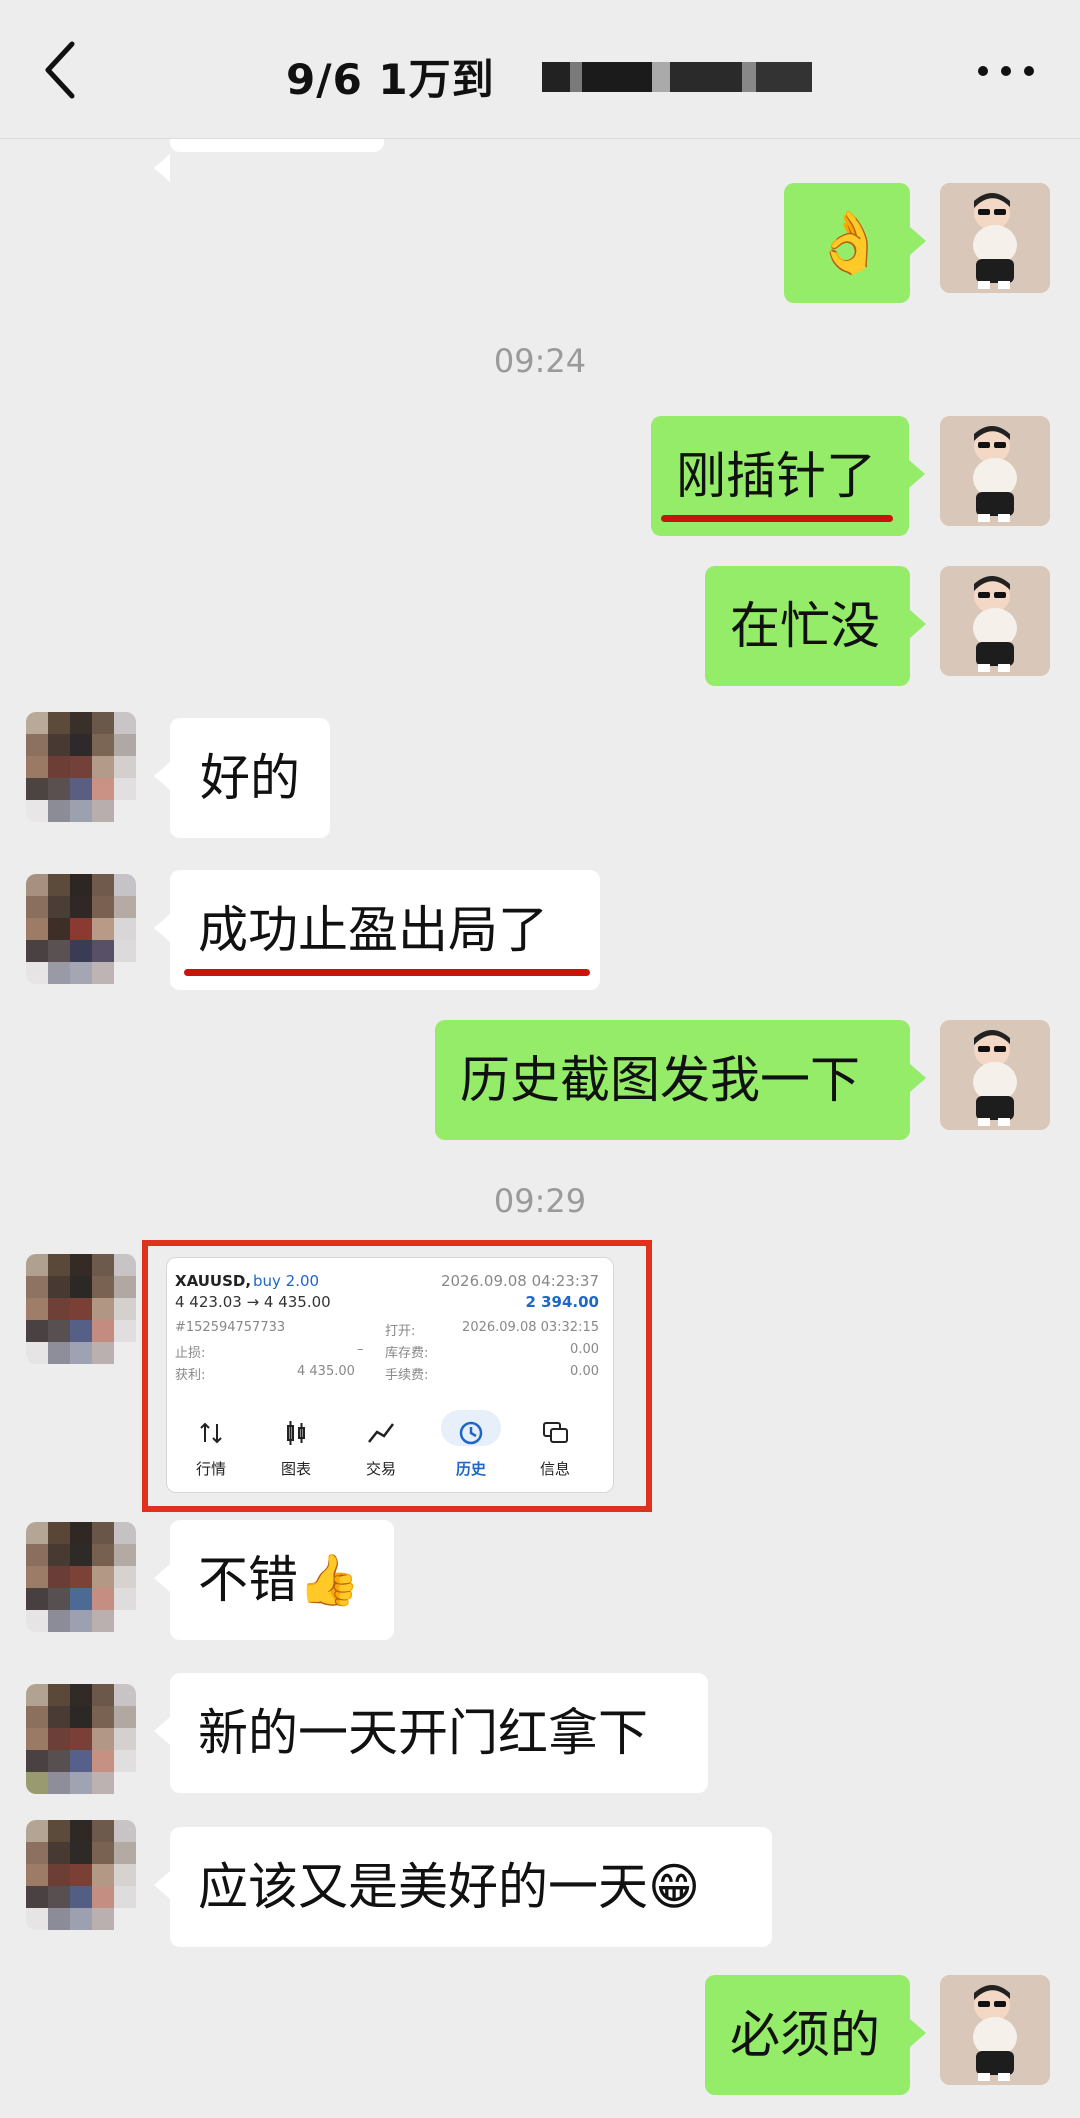 This screenshot has height=2118, width=1080. Describe the element at coordinates (62, 70) in the screenshot. I see `chevron-left-icon` at that location.